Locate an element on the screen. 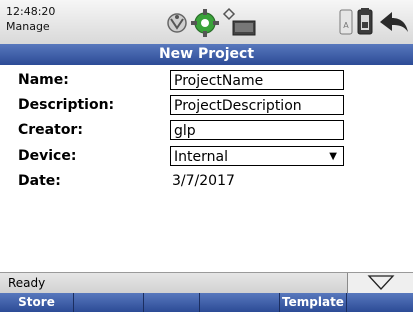  triangle-down-icon is located at coordinates (381, 282).